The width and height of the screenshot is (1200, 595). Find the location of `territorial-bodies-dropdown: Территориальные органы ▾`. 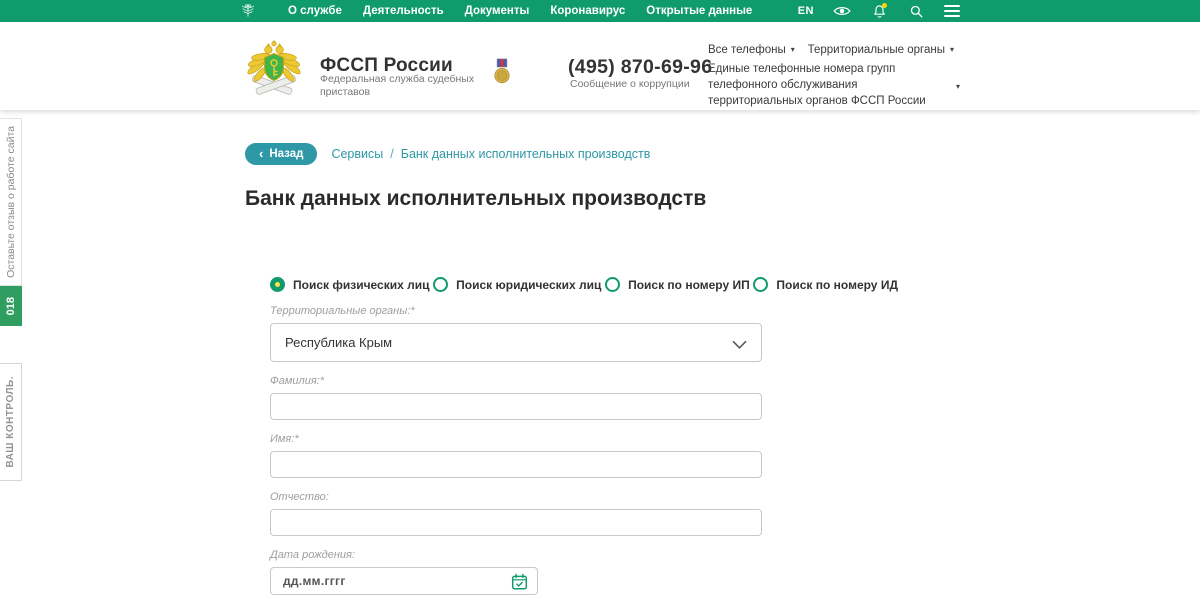

territorial-bodies-dropdown: Территориальные органы ▾ is located at coordinates (881, 50).